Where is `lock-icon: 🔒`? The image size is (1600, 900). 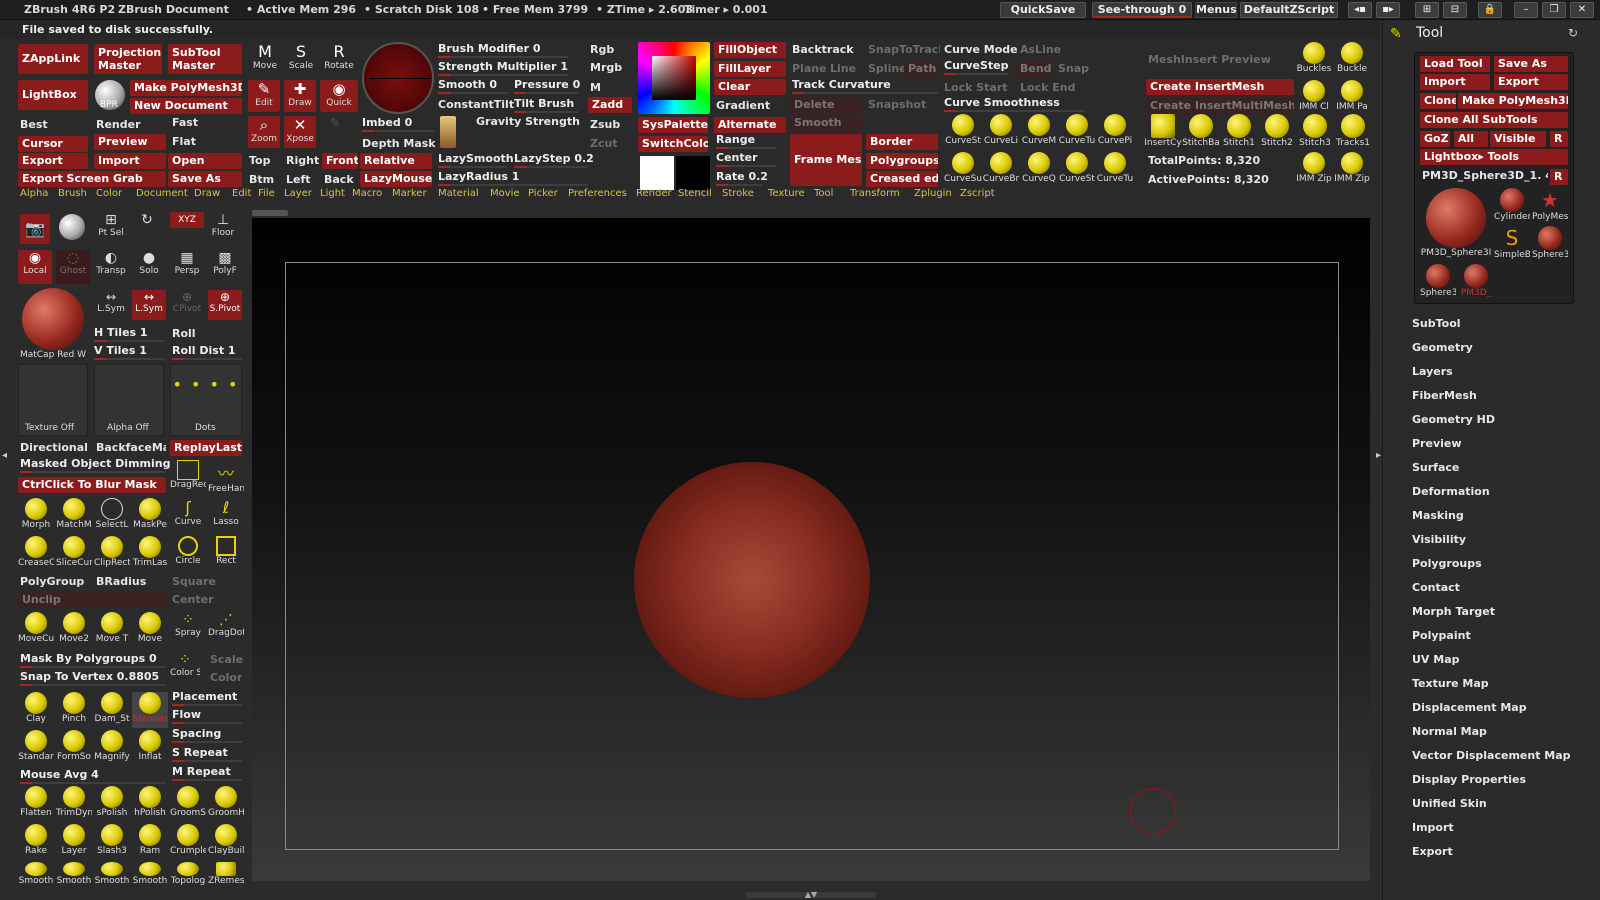 lock-icon: 🔒 is located at coordinates (1490, 10).